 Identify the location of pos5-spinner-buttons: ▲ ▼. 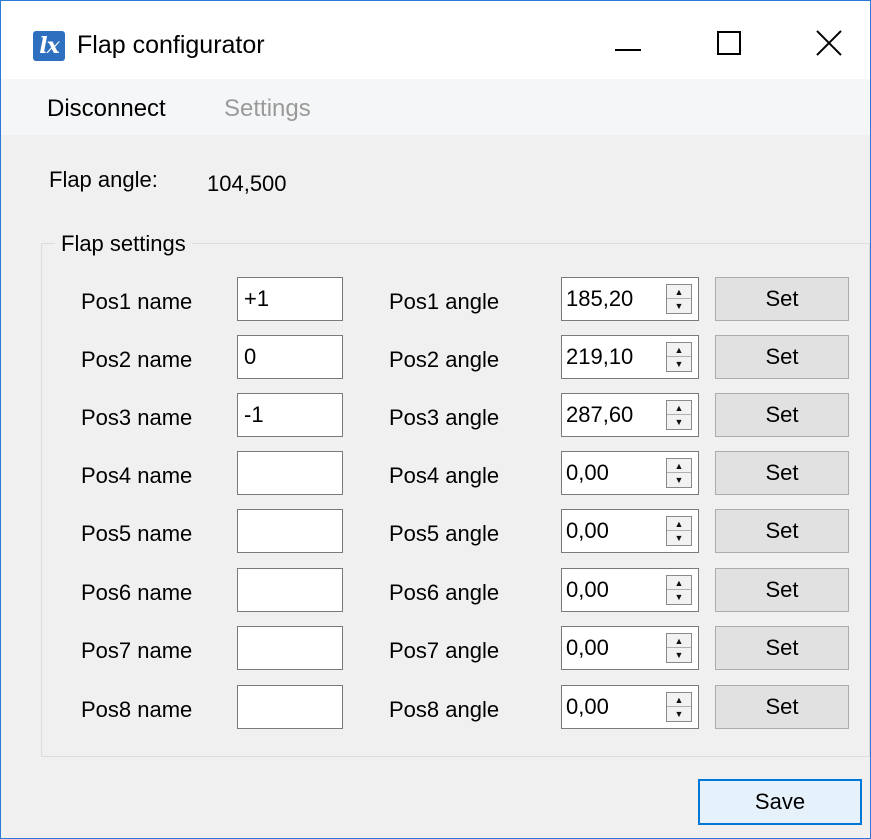
(679, 531).